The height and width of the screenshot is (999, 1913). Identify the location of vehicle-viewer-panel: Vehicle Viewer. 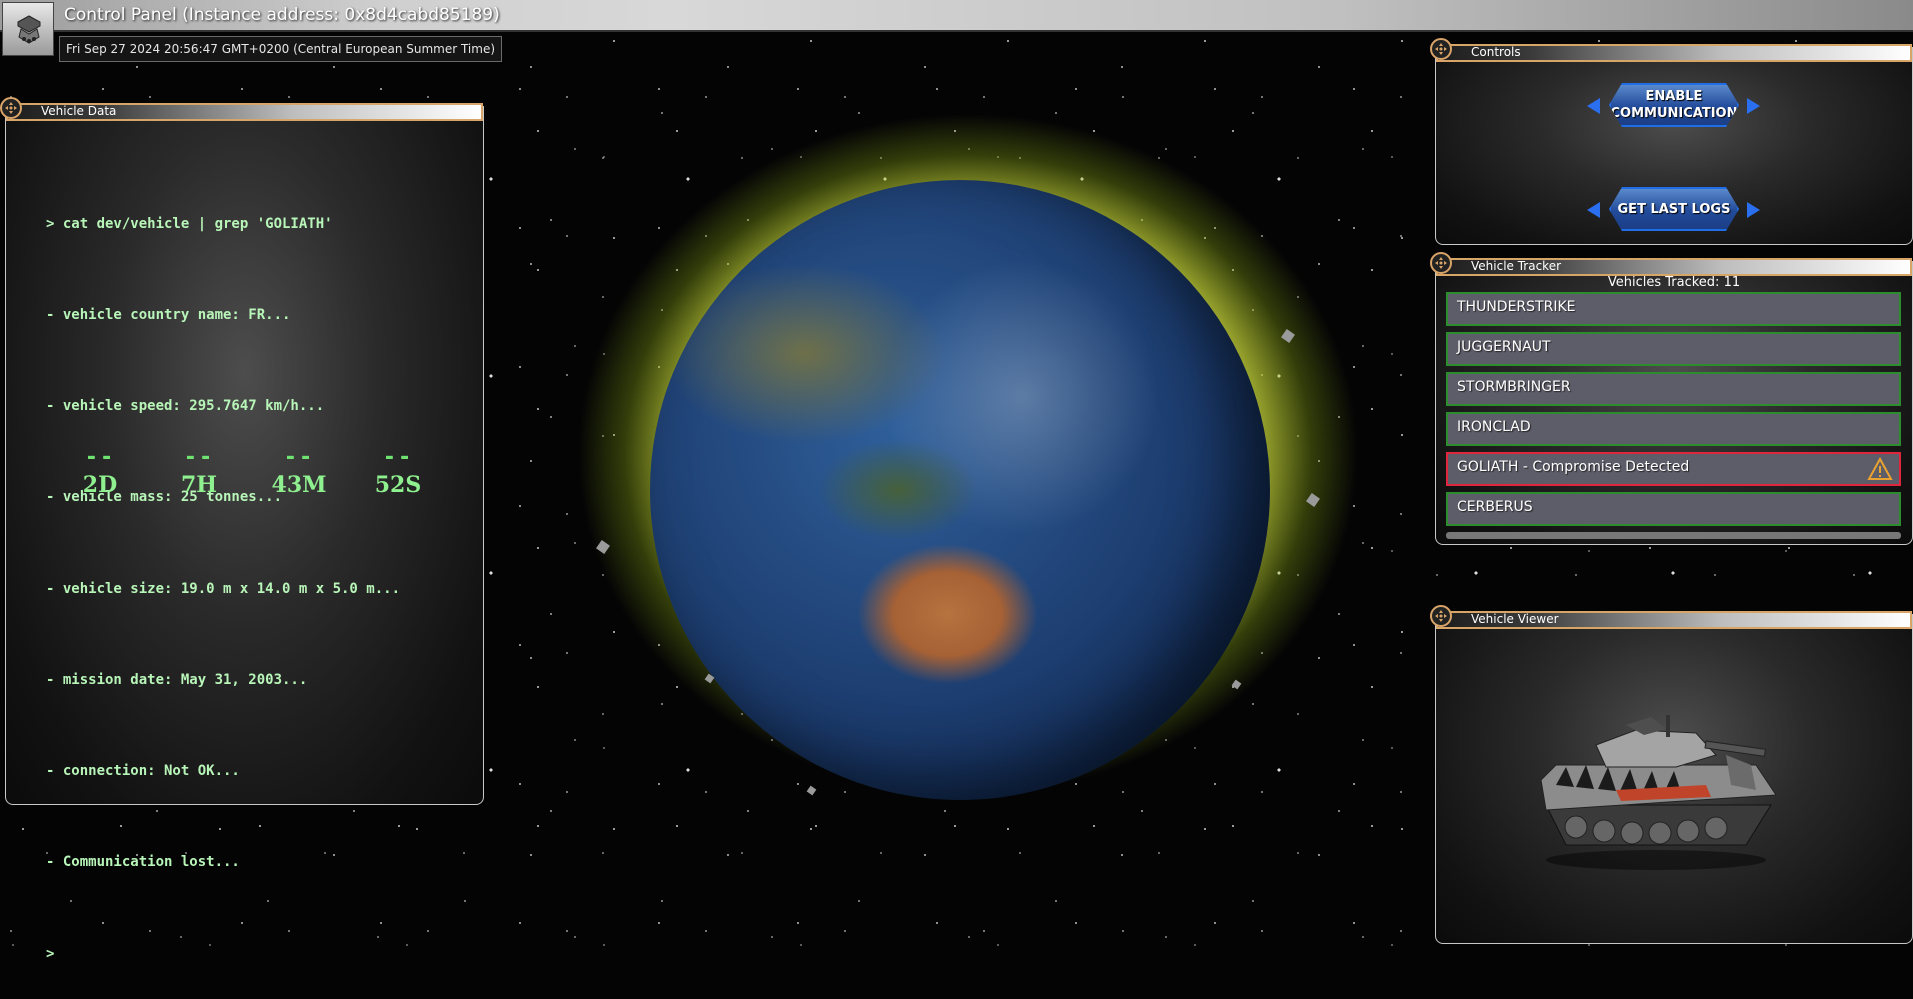
(1671, 774).